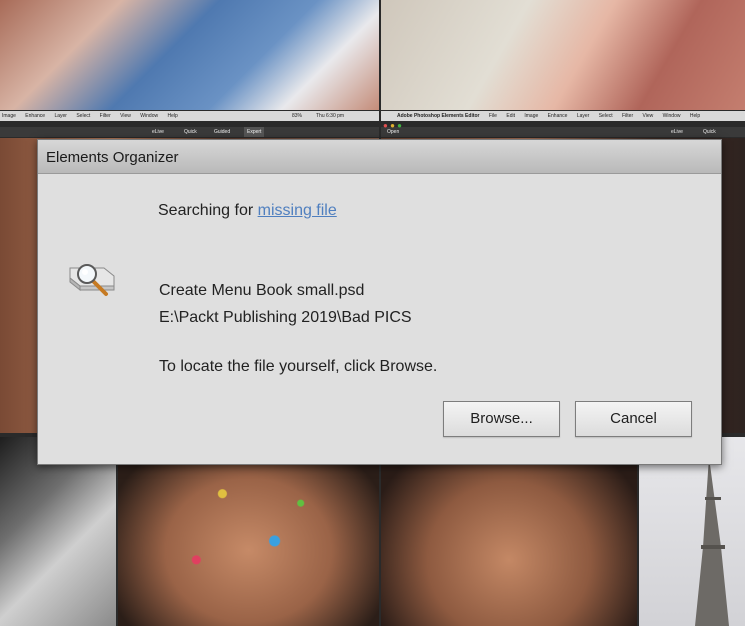 This screenshot has height=626, width=745. What do you see at coordinates (633, 419) in the screenshot?
I see `cancel-button: Cancel` at bounding box center [633, 419].